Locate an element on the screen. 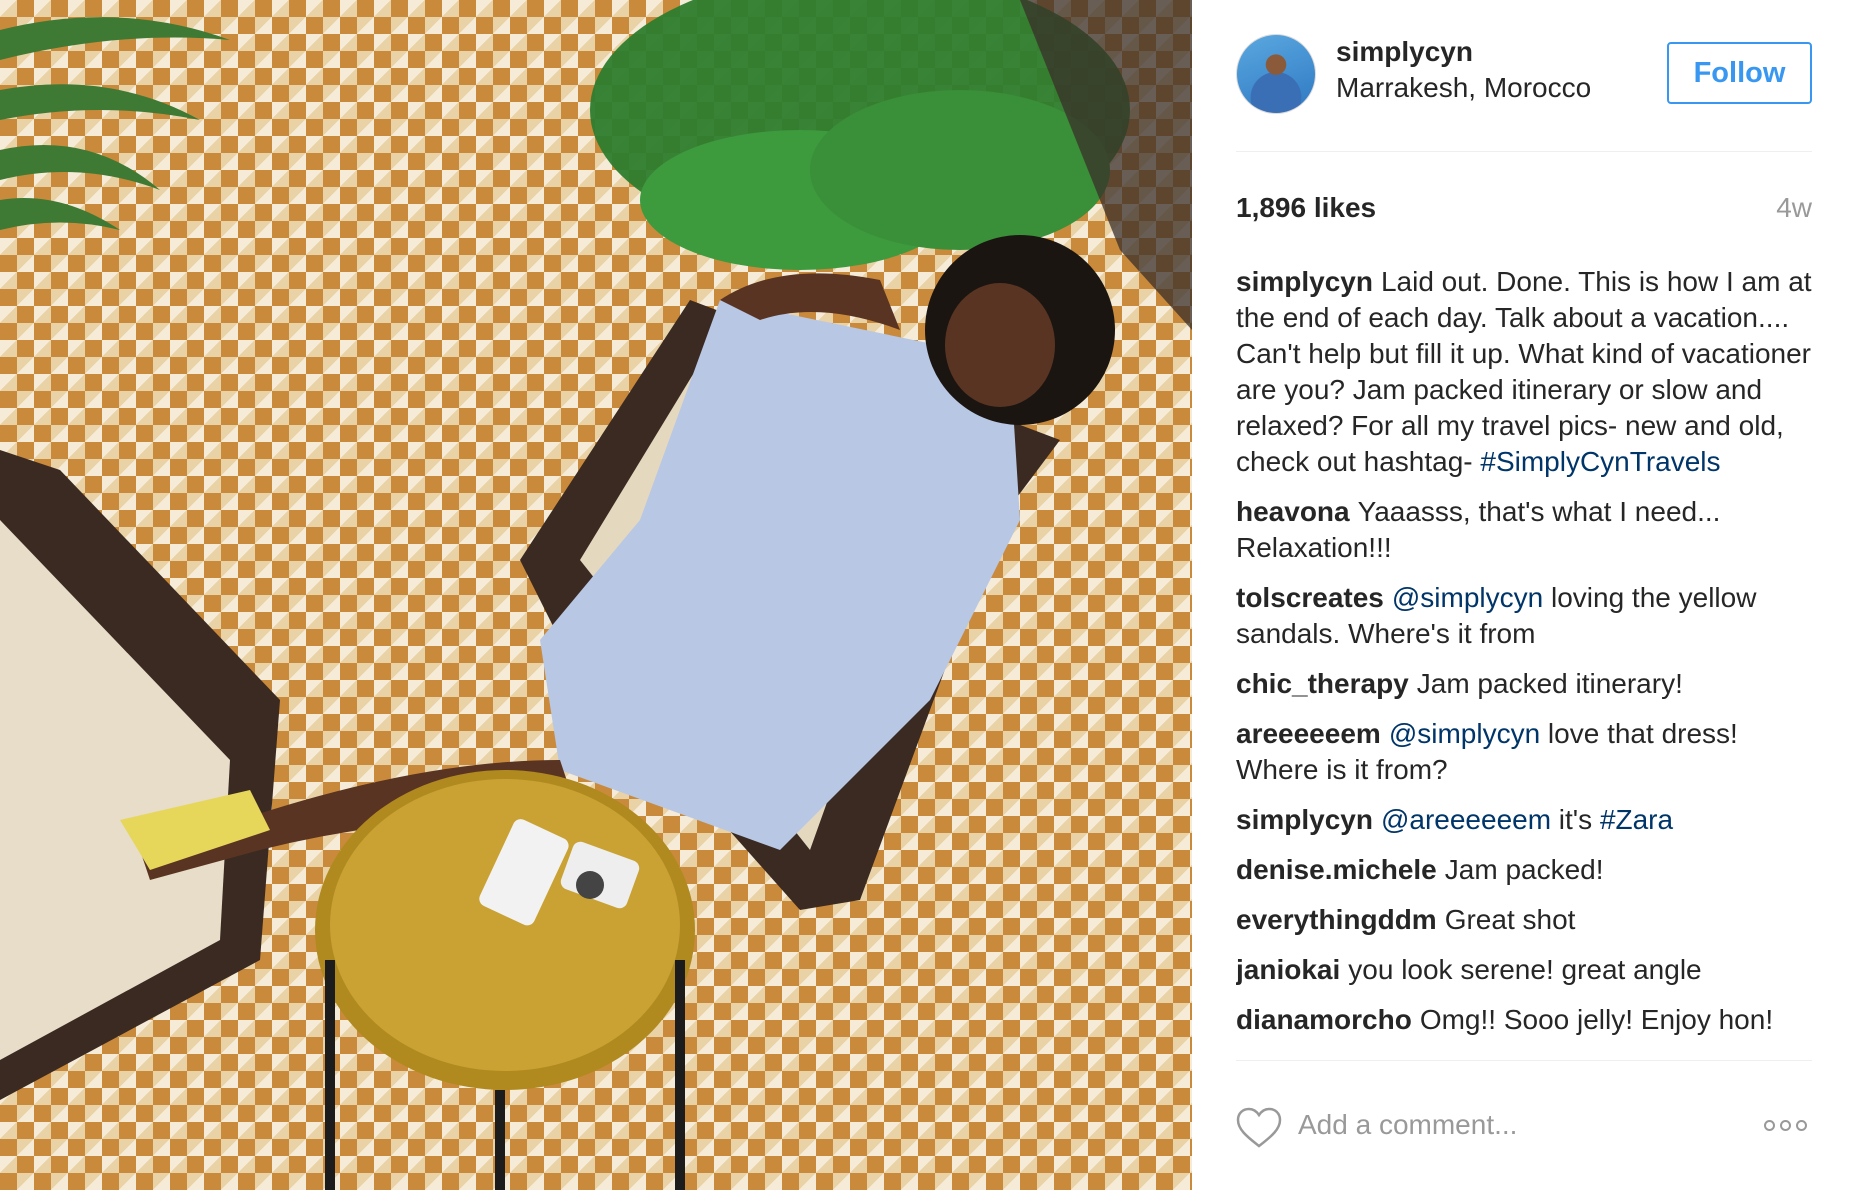 The image size is (1852, 1190). left-chair is located at coordinates (140, 775).